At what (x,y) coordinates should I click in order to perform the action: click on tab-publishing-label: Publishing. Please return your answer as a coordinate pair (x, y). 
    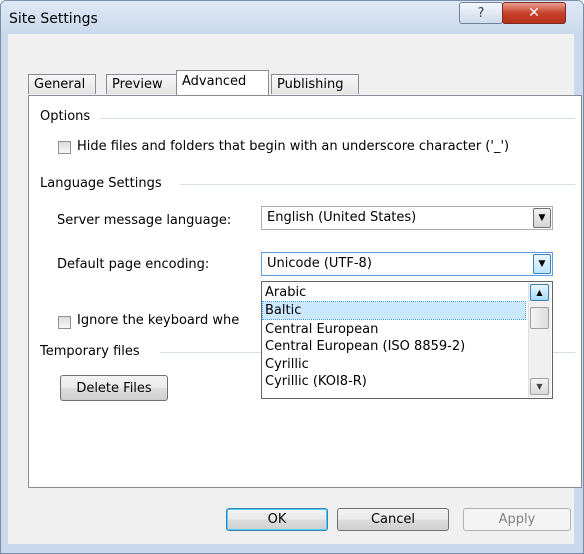
    Looking at the image, I should click on (310, 84).